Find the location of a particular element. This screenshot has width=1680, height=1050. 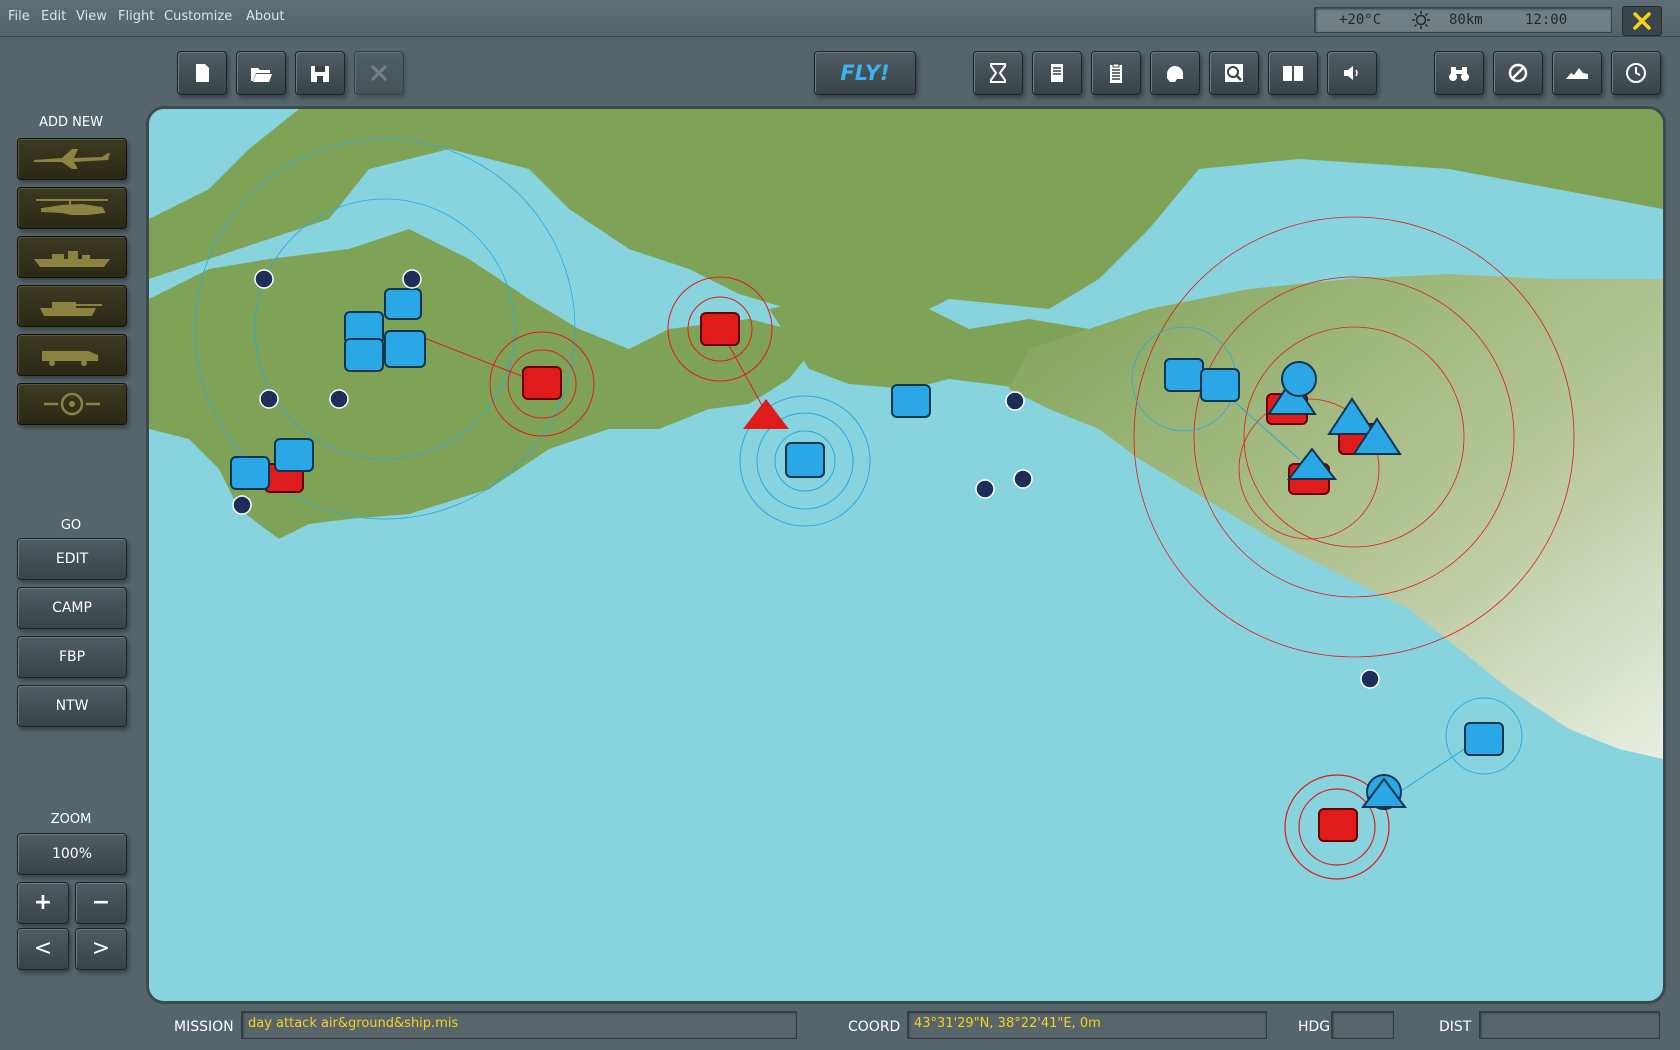

temperature: +20°C is located at coordinates (1360, 20).